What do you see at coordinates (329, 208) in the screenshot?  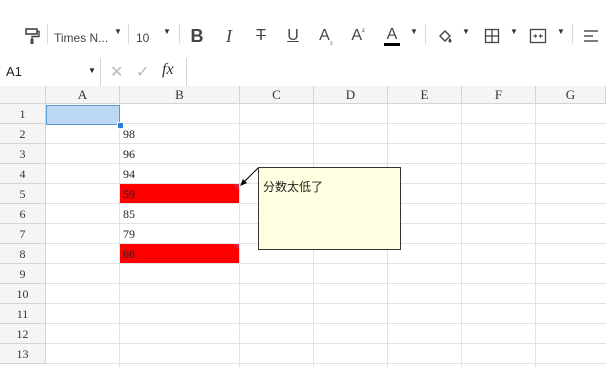 I see `cell-note: 分数太低了` at bounding box center [329, 208].